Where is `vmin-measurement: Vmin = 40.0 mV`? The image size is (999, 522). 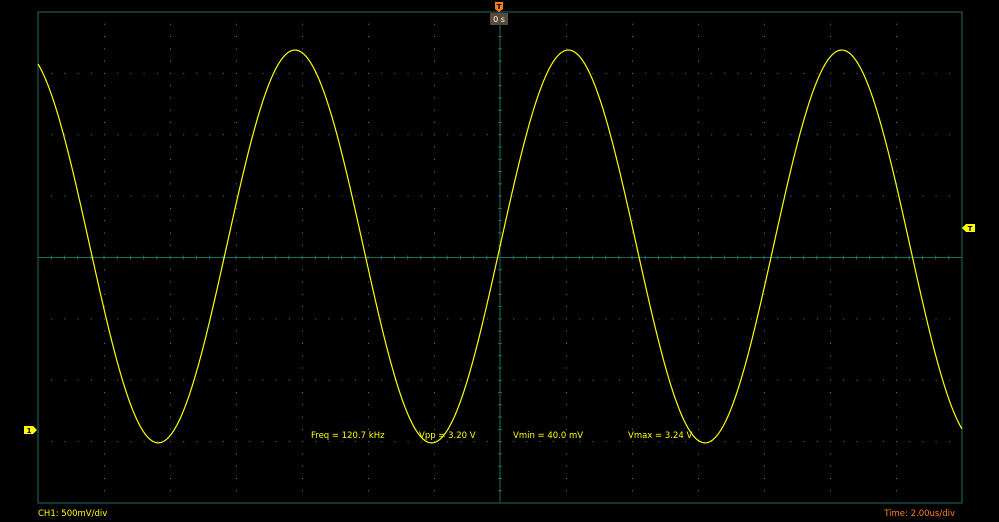
vmin-measurement: Vmin = 40.0 mV is located at coordinates (548, 436).